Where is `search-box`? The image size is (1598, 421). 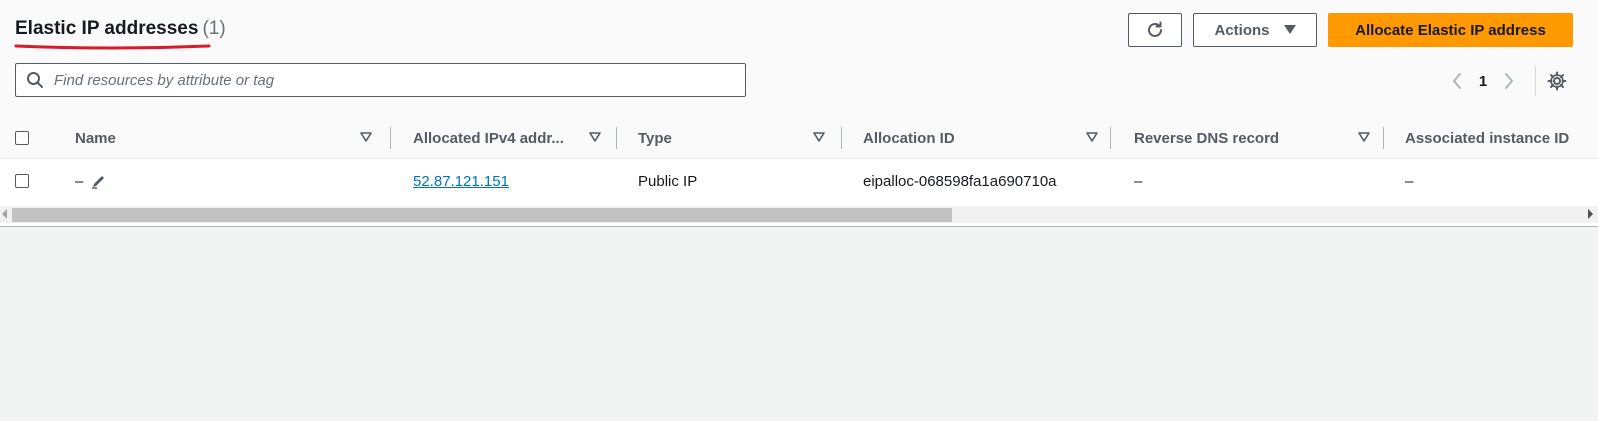 search-box is located at coordinates (380, 80).